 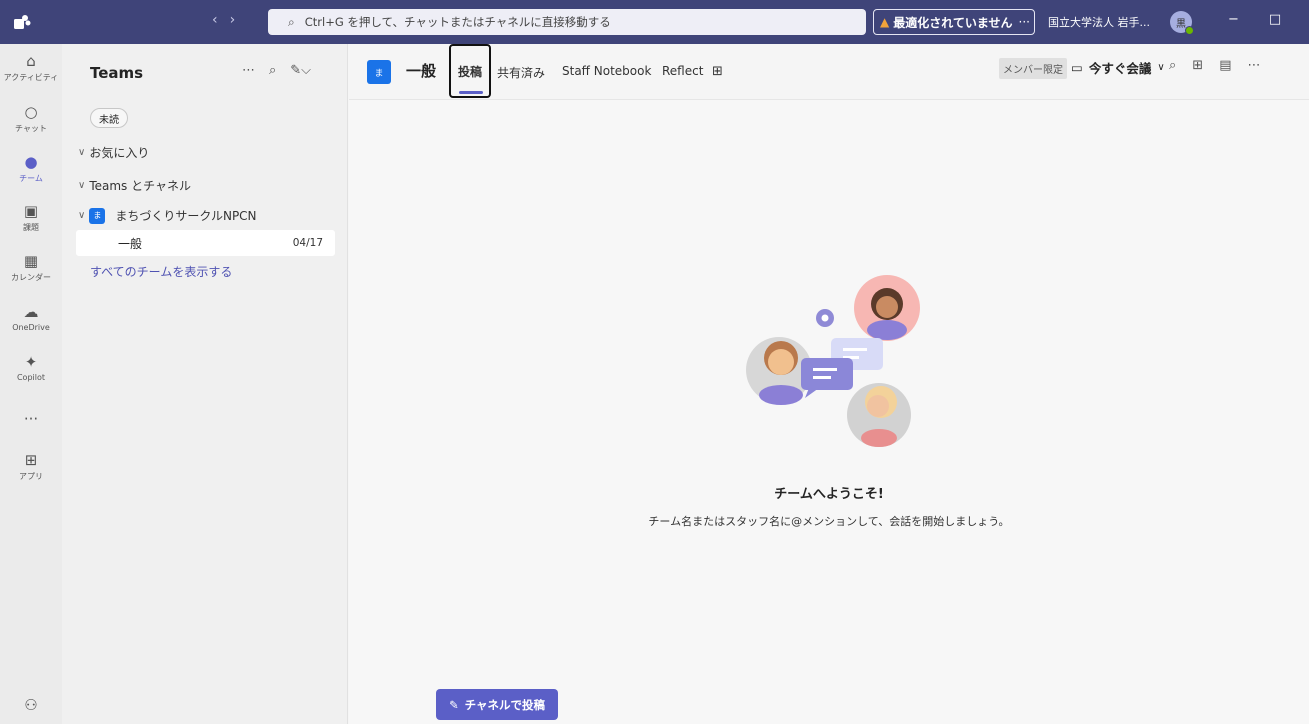 I want to click on video-camera-icon: ▭, so click(x=1077, y=67).